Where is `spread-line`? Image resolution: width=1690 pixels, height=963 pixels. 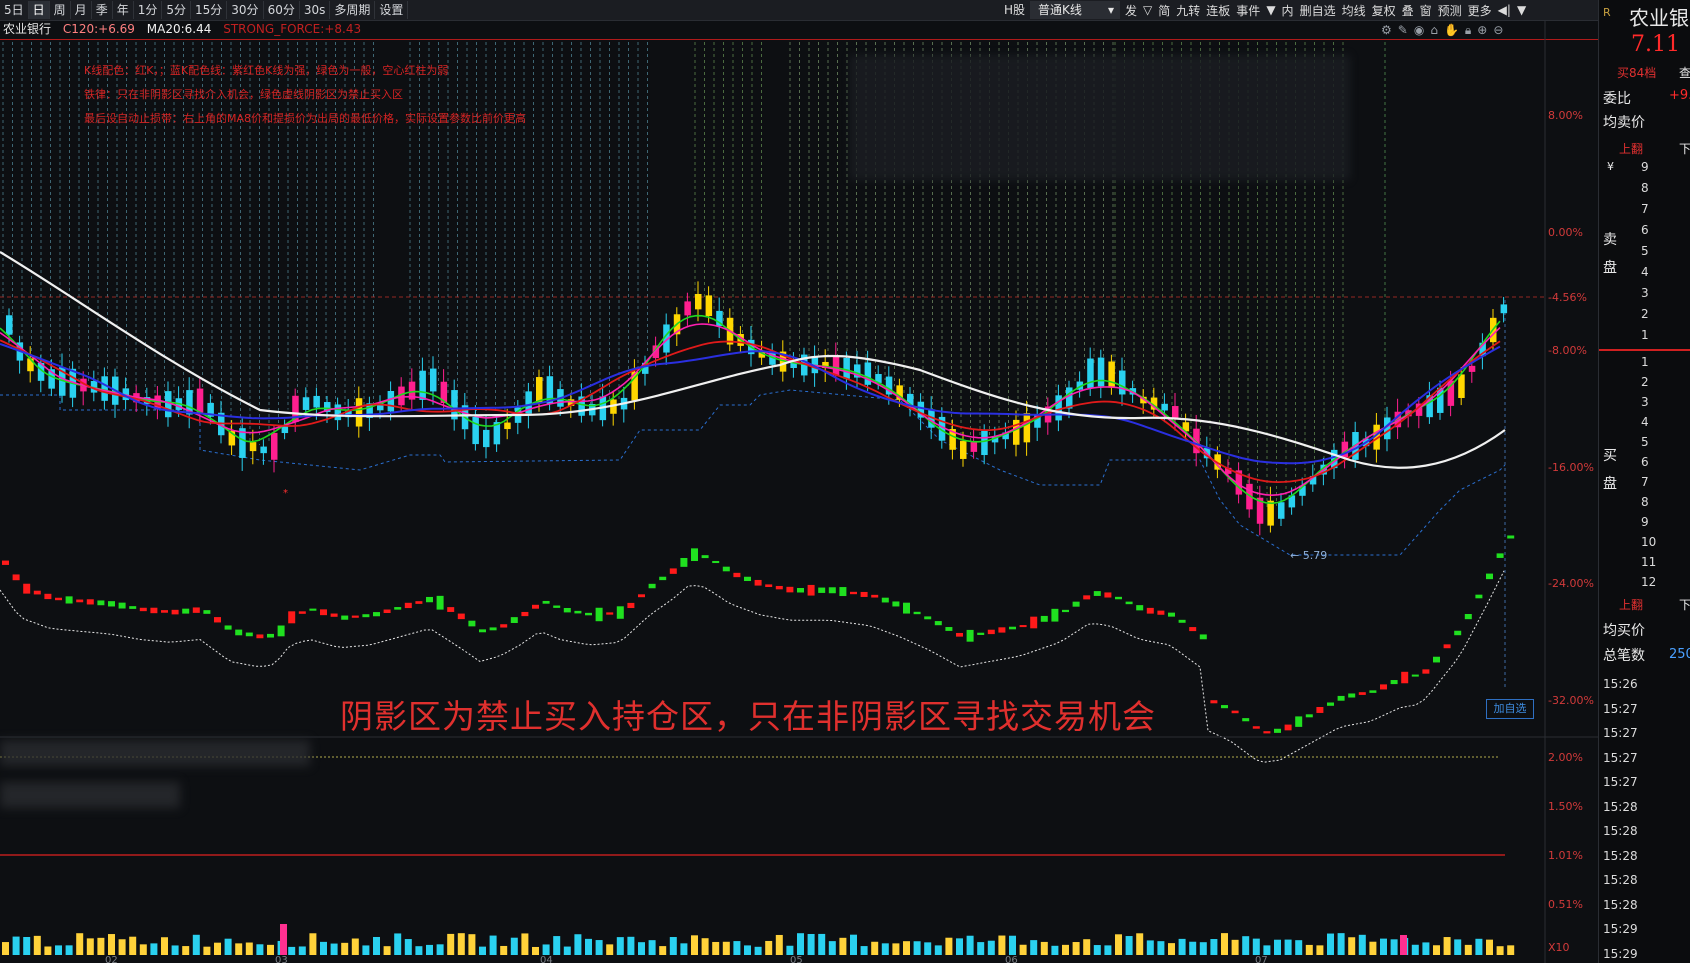
spread-line is located at coordinates (1644, 350).